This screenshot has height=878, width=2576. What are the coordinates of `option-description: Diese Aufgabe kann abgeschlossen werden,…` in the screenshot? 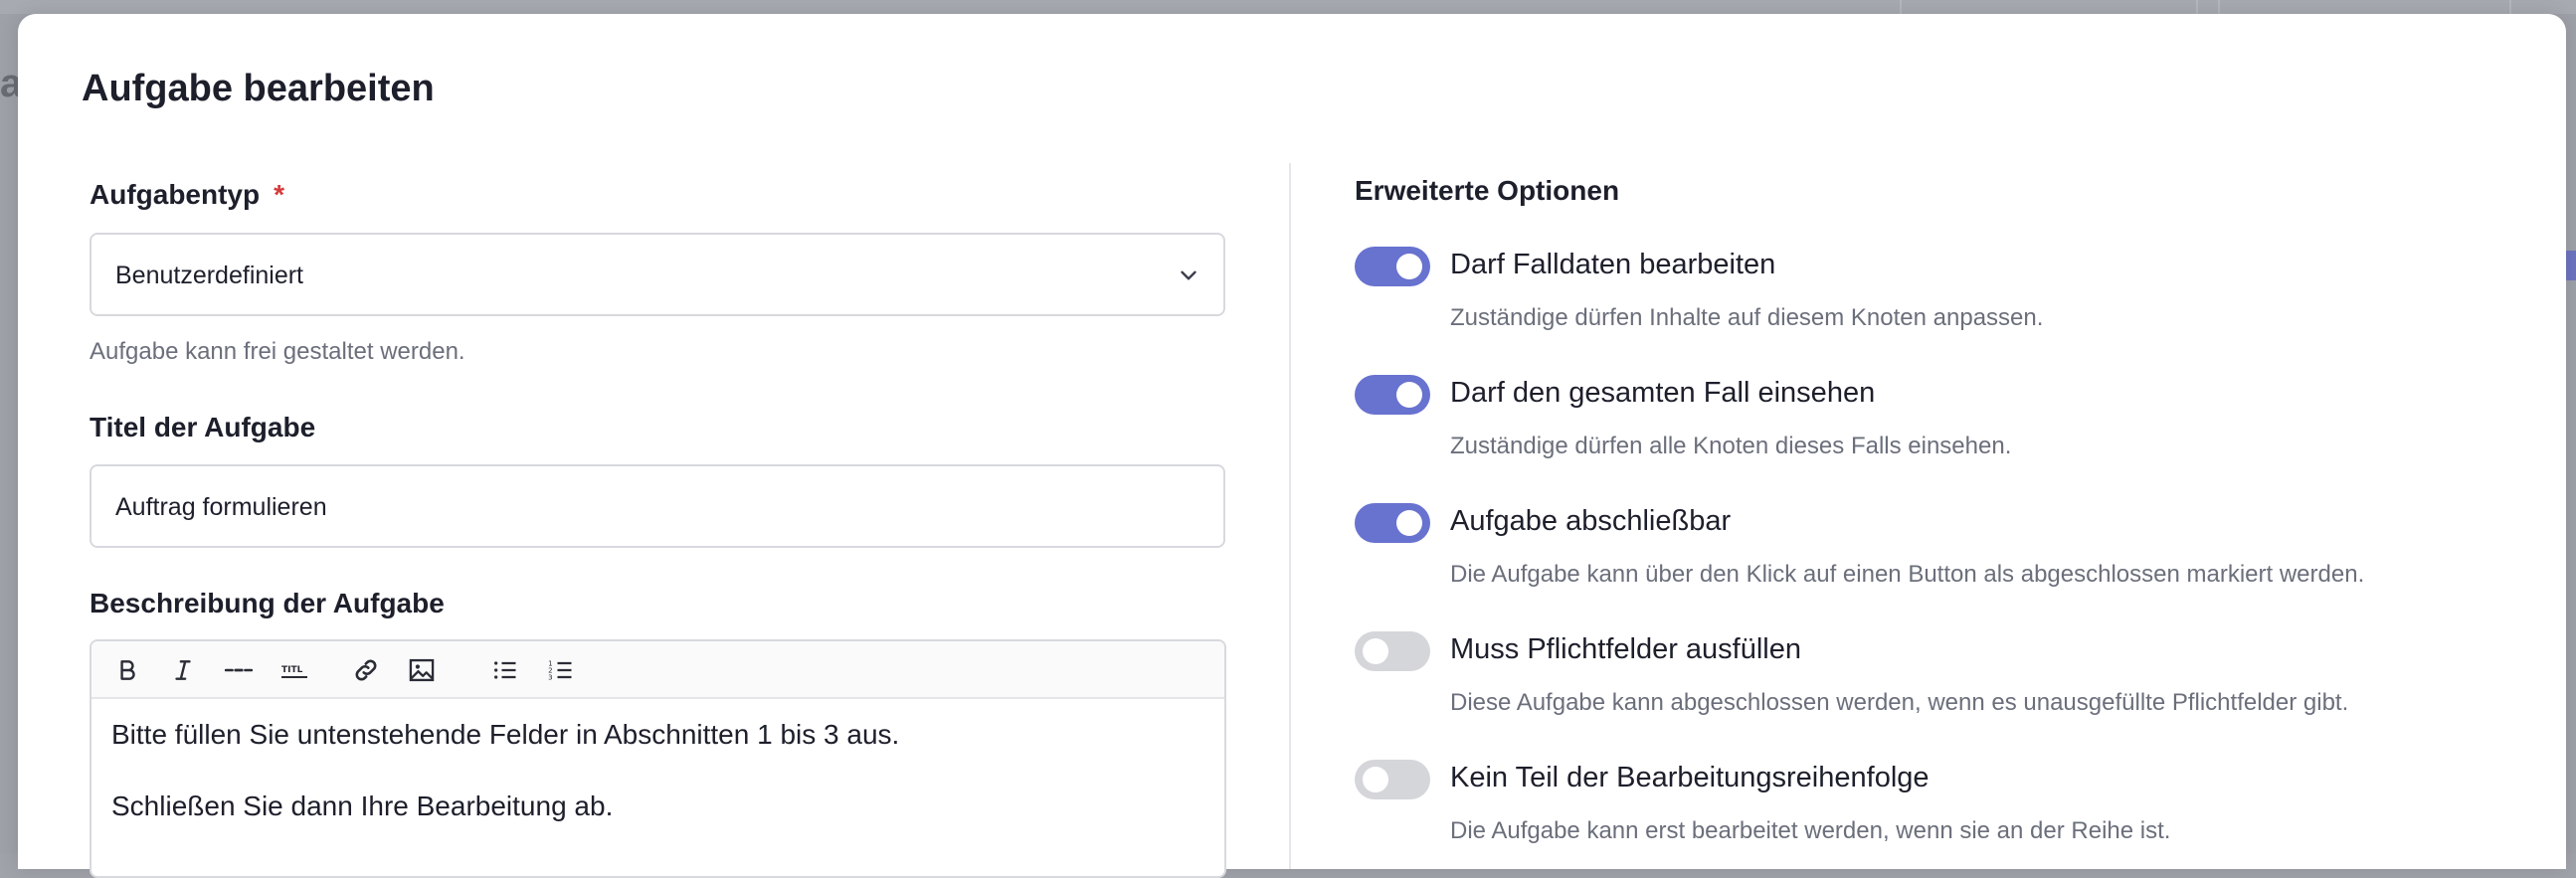 It's located at (1899, 703).